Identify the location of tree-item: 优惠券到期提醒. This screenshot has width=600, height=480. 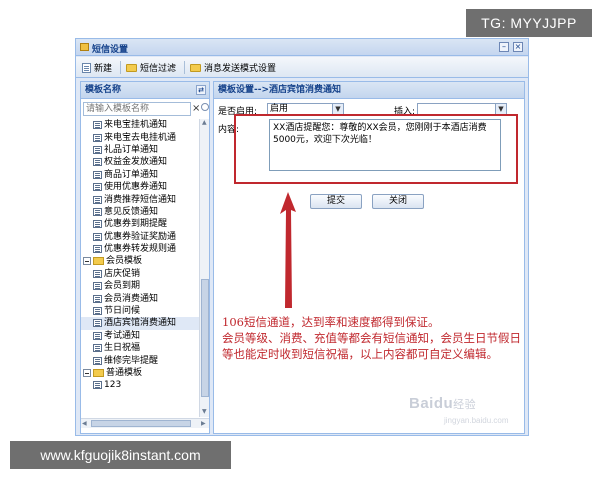
(140, 224).